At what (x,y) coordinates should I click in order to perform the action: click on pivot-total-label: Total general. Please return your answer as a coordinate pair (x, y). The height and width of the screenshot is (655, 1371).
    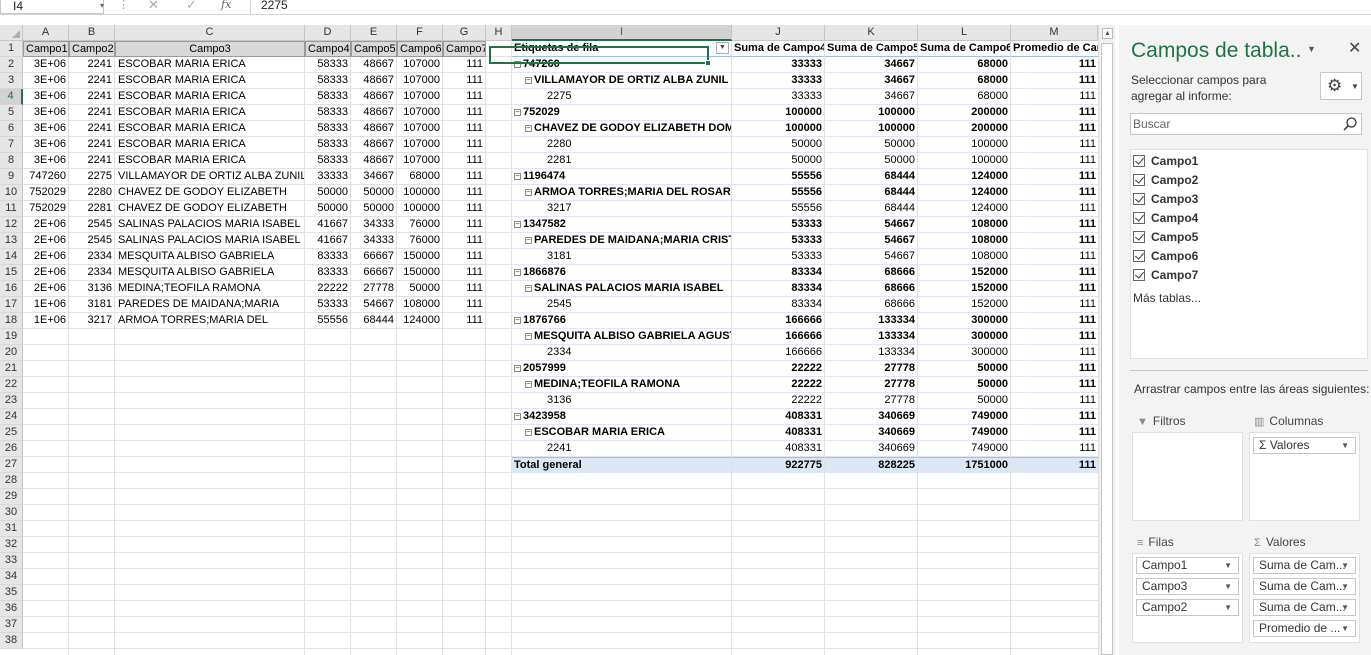
    Looking at the image, I should click on (621, 465).